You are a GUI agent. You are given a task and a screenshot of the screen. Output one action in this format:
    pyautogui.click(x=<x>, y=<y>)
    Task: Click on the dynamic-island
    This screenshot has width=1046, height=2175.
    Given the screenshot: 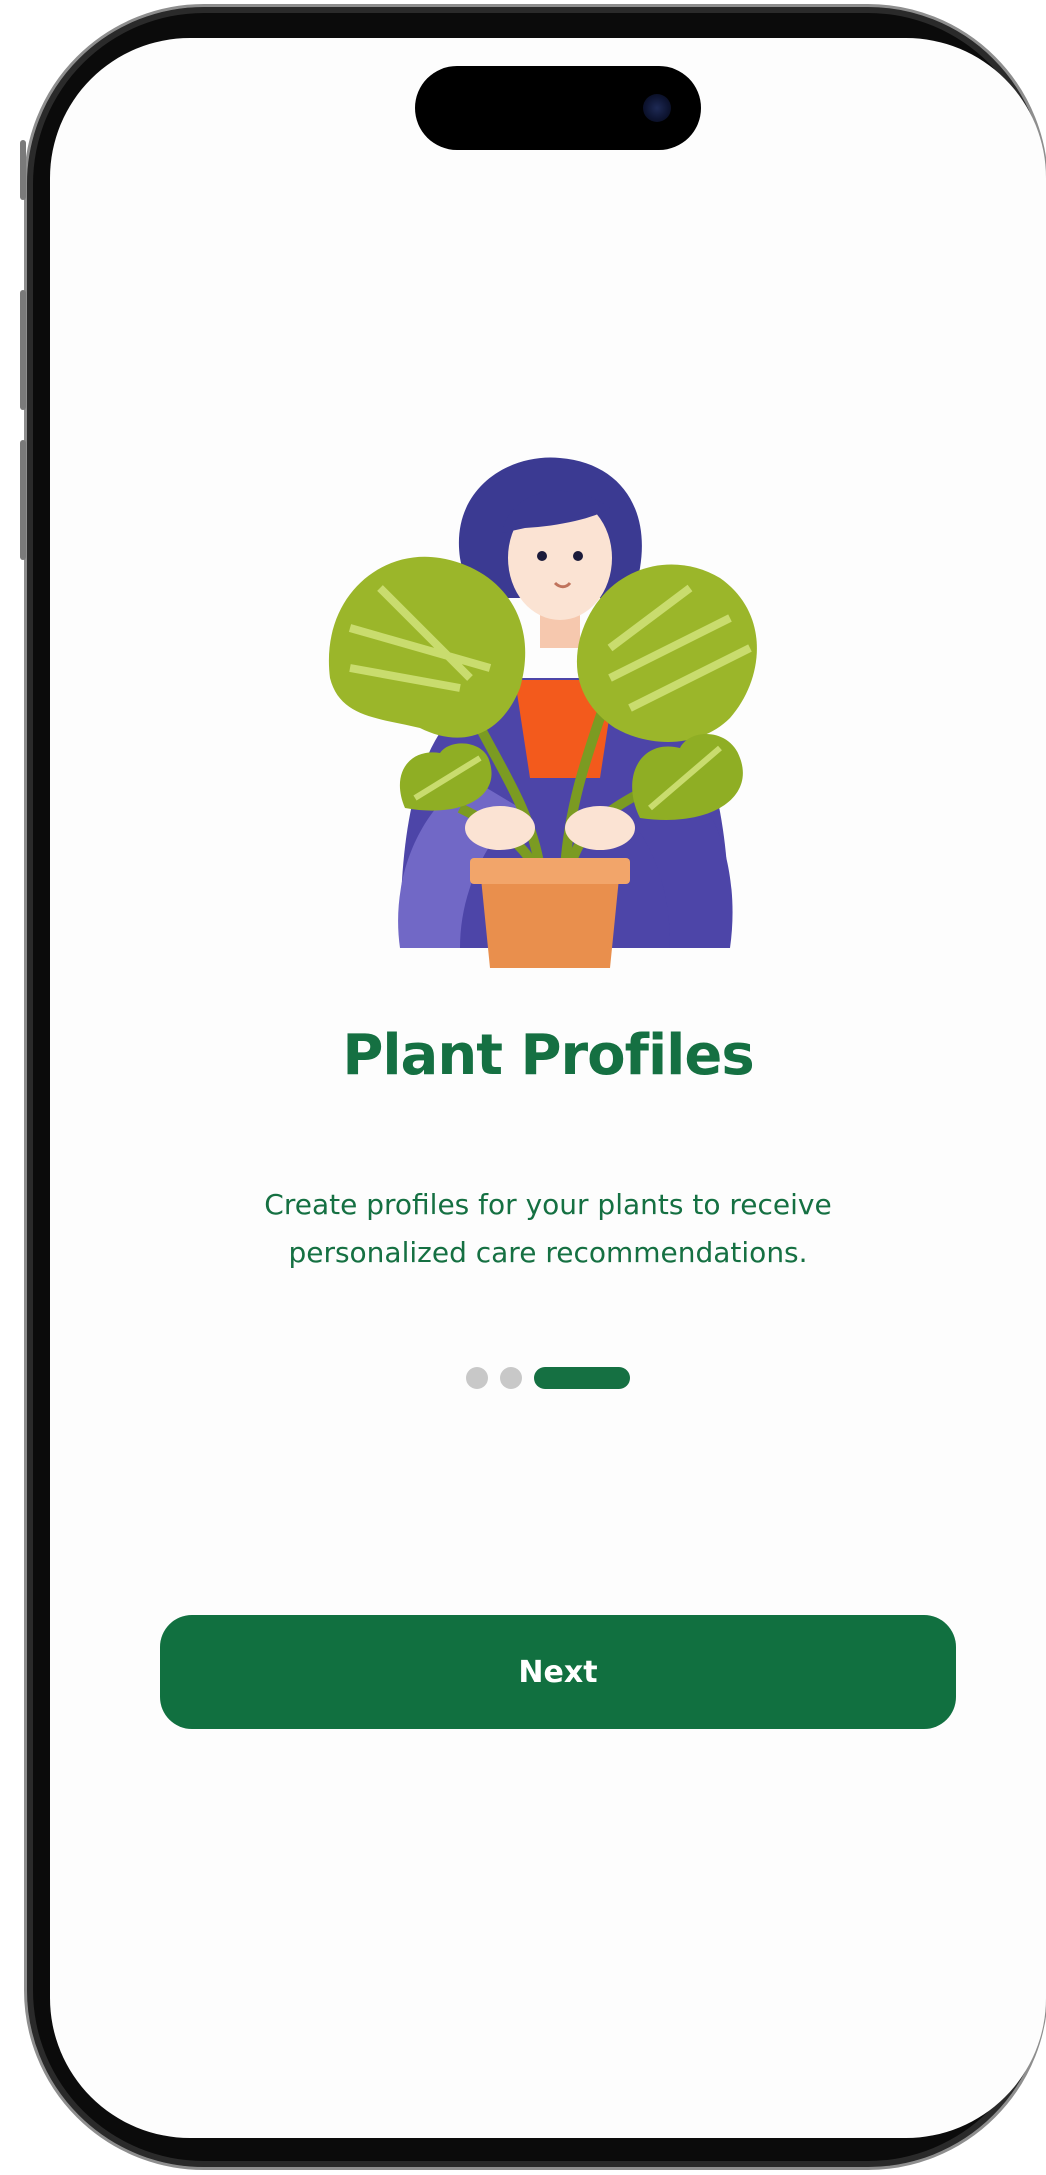 What is the action you would take?
    pyautogui.click(x=558, y=108)
    